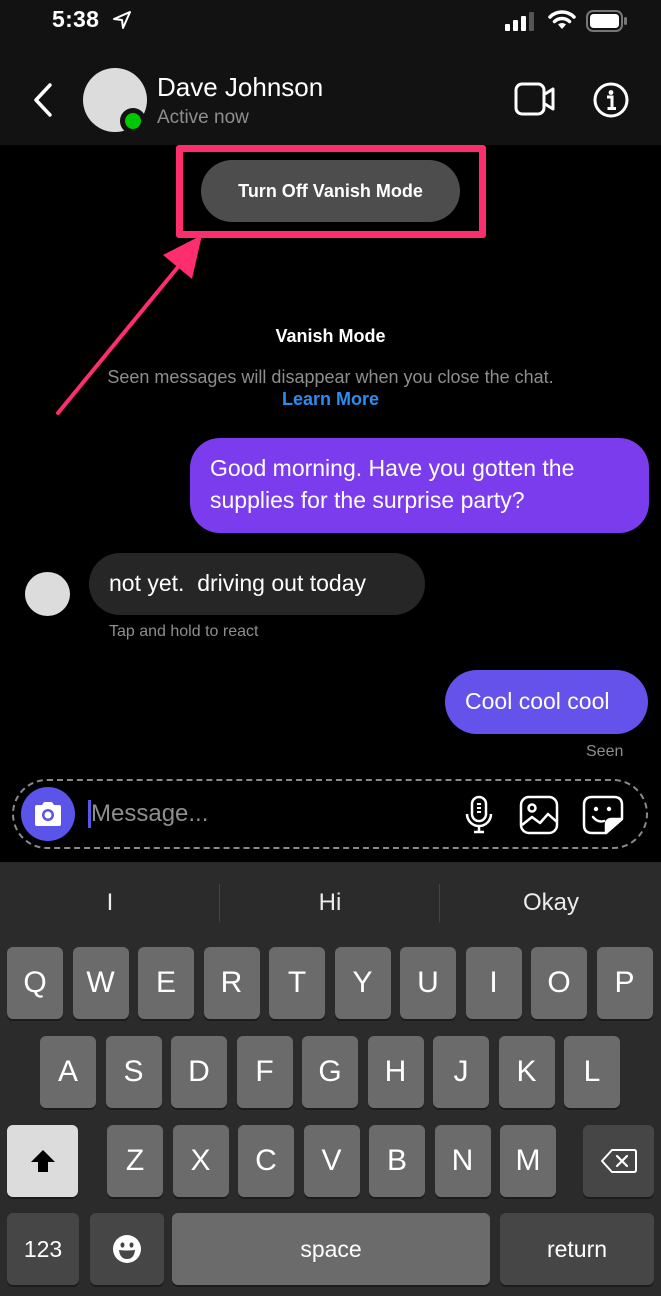 The width and height of the screenshot is (661, 1296). Describe the element at coordinates (546, 702) in the screenshot. I see `message-outgoing: Cool cool cool` at that location.